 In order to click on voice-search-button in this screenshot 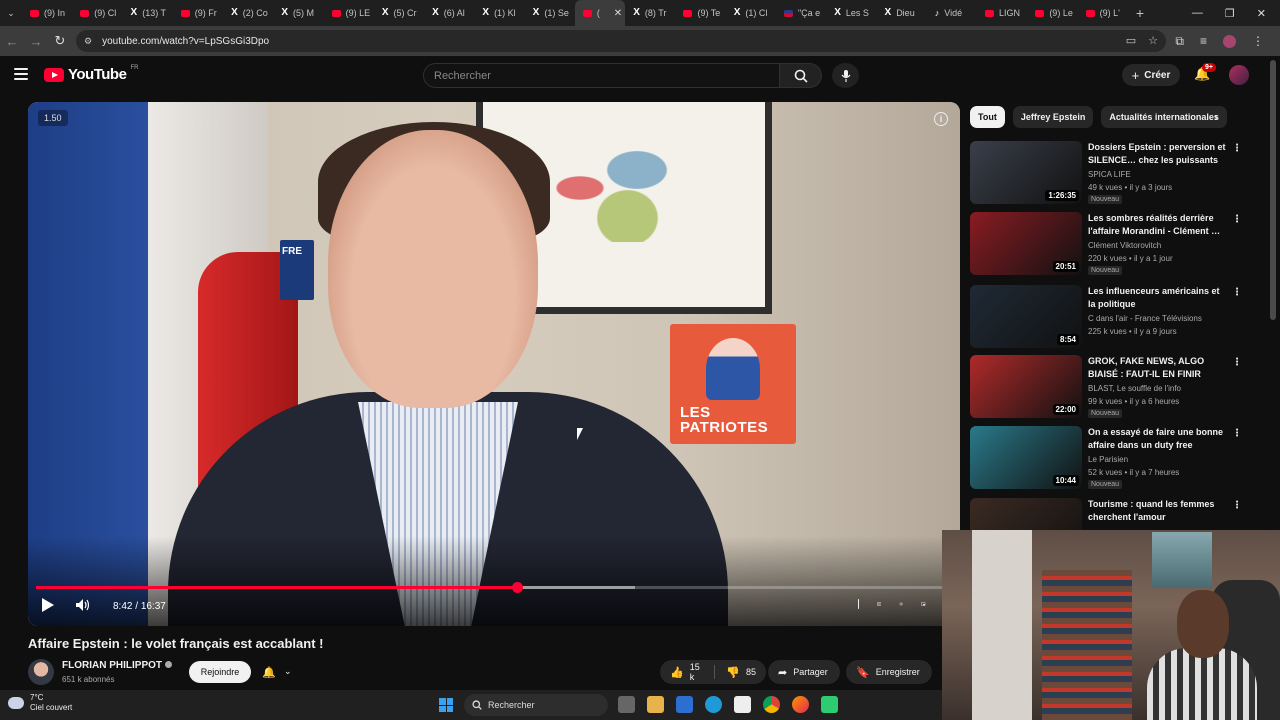, I will do `click(845, 75)`.